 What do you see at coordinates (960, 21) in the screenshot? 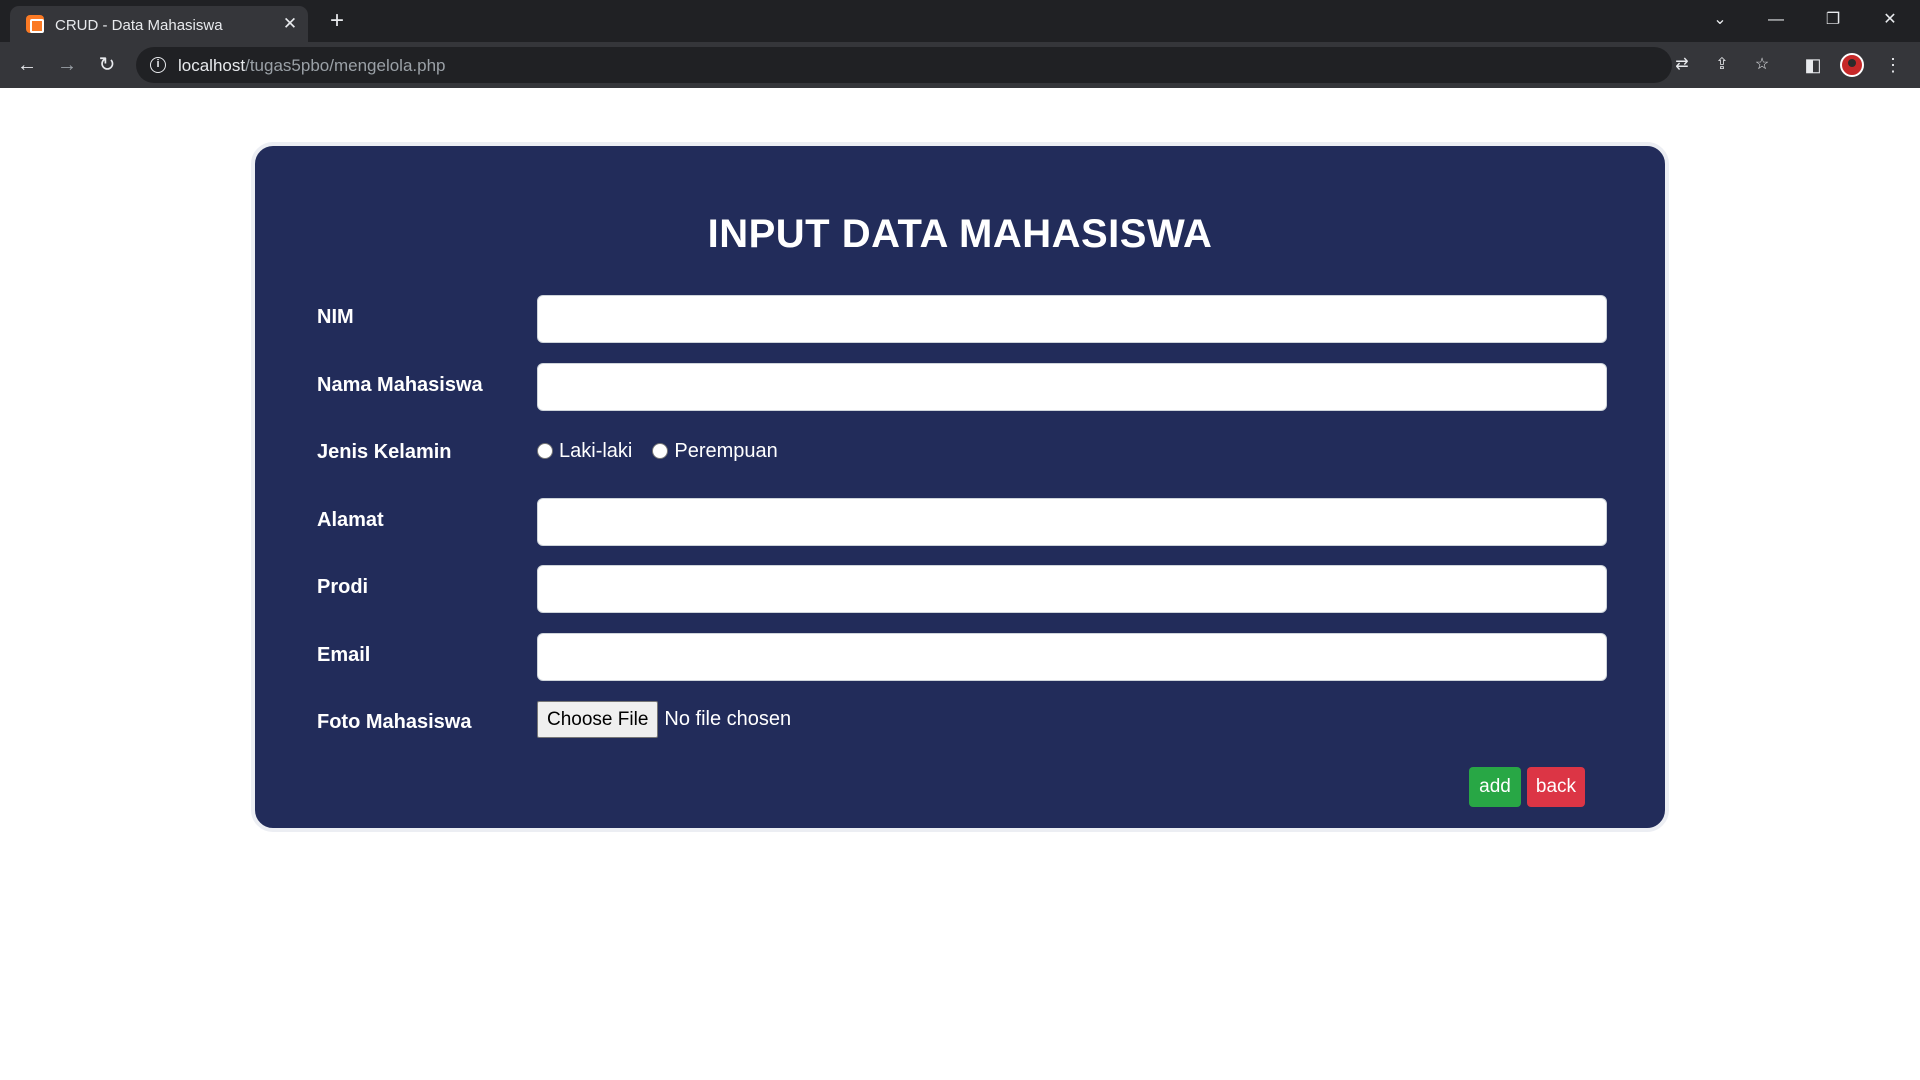
I see `browser-tab-strip: CRUD - Data Mahasiswa ✕ + ⌄ — ❐ ✕` at bounding box center [960, 21].